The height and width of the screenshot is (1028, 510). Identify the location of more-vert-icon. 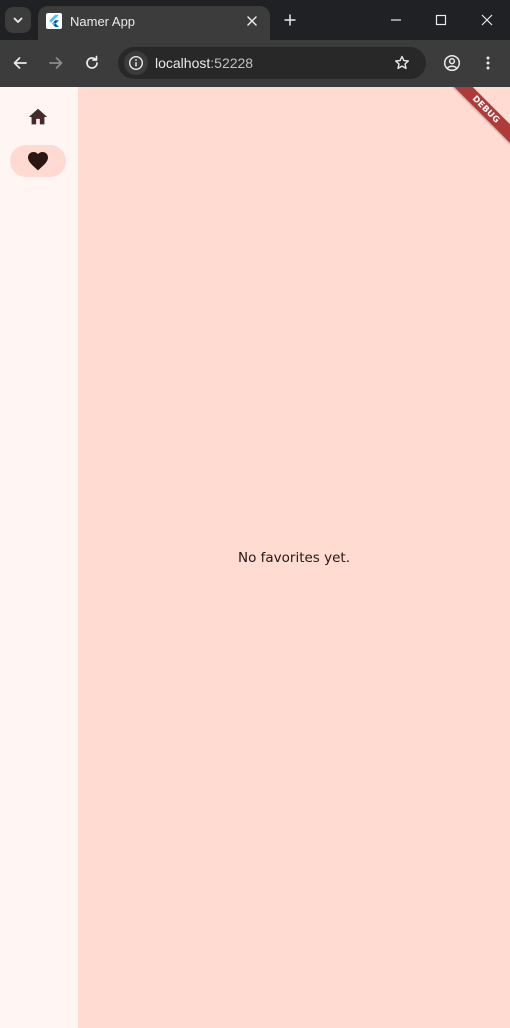
(488, 63).